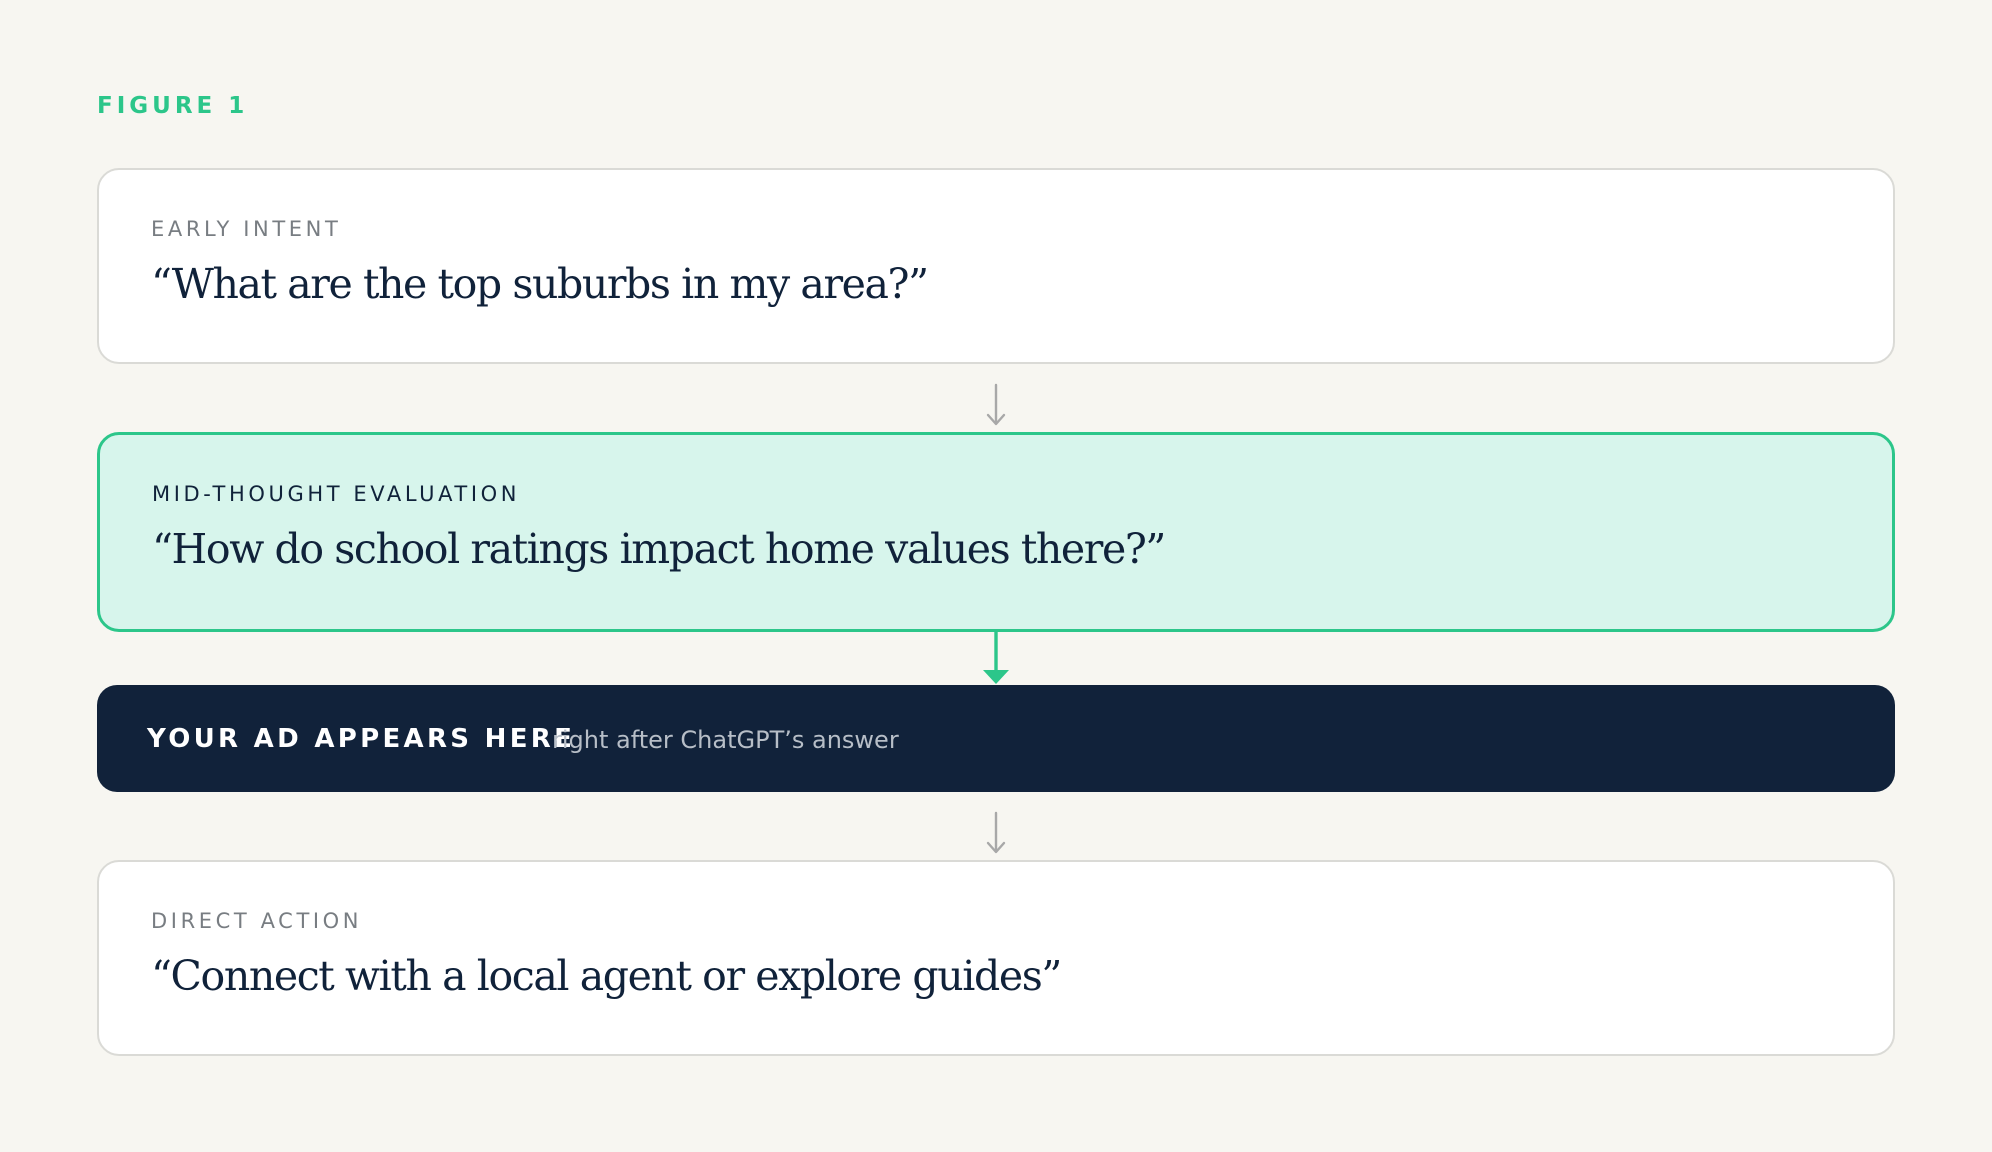 The image size is (1992, 1152). I want to click on figure-label: FIGURE 1, so click(173, 106).